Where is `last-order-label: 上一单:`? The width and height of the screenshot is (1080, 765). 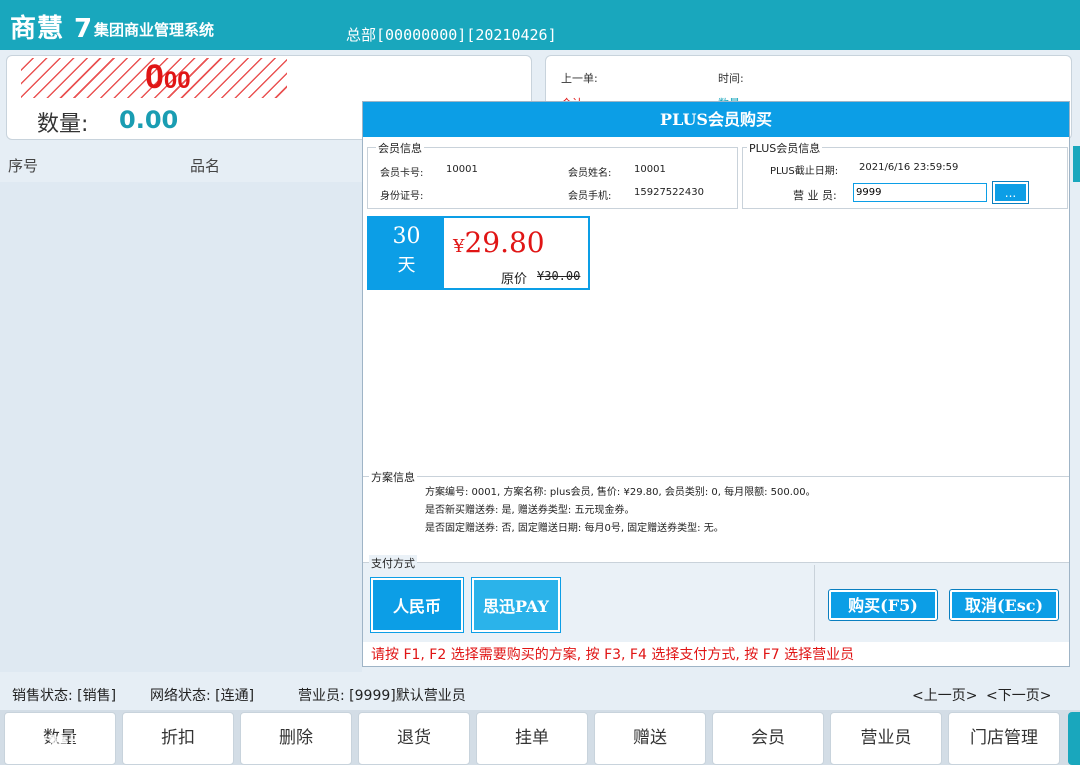 last-order-label: 上一单: is located at coordinates (579, 78).